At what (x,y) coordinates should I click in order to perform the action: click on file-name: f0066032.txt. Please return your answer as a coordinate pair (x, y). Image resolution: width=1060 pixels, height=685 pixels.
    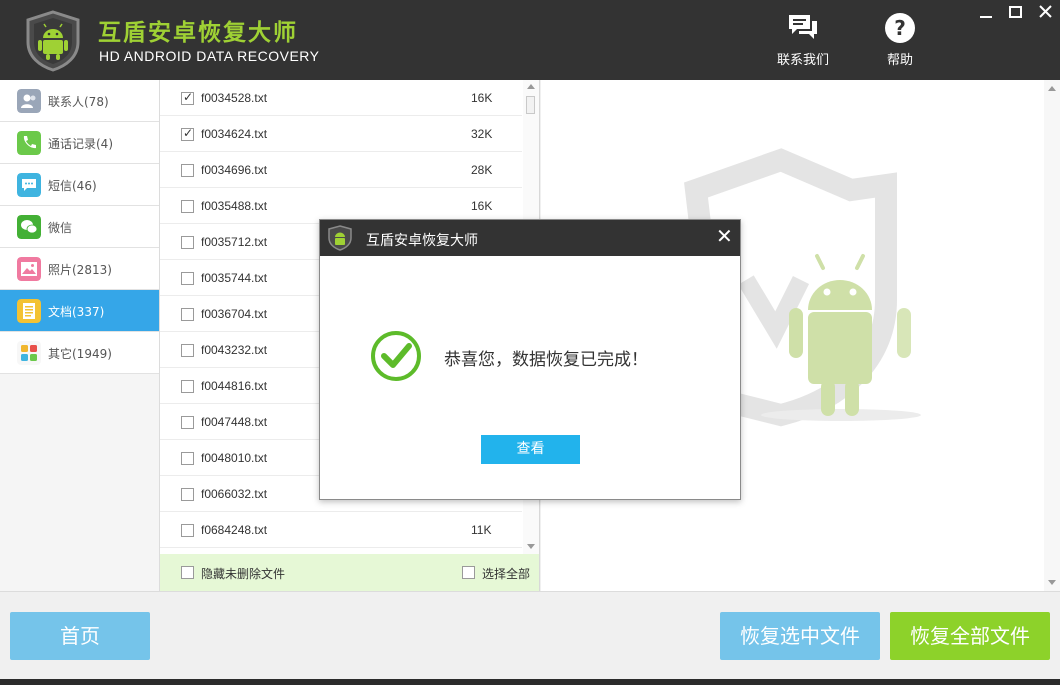
    Looking at the image, I should click on (234, 494).